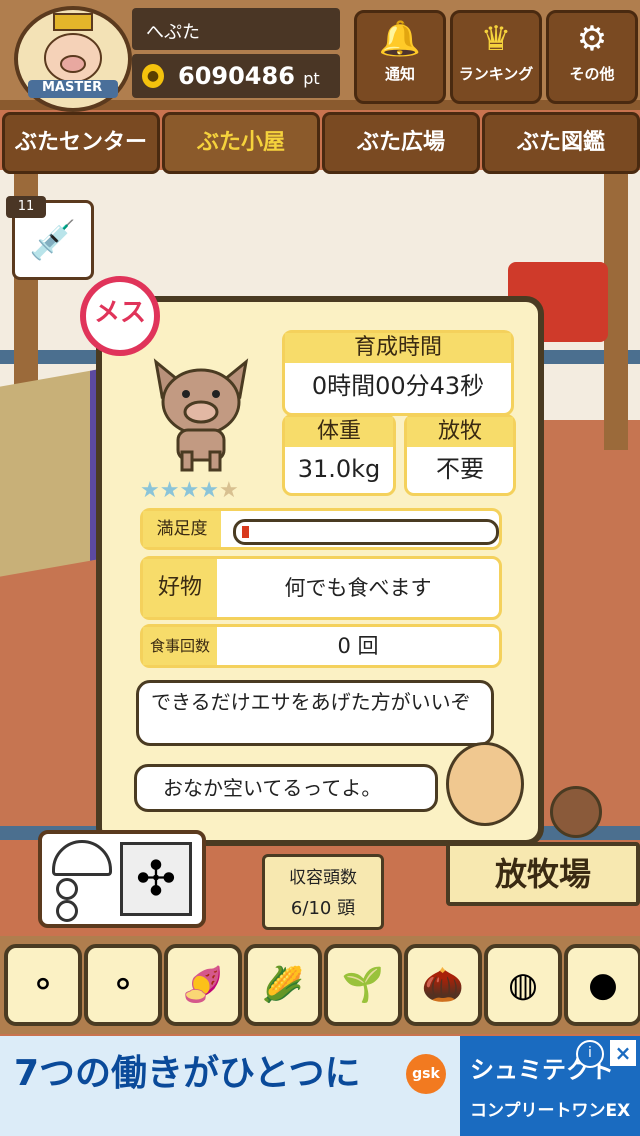 This screenshot has height=1136, width=640. I want to click on pig-icon, so click(201, 415).